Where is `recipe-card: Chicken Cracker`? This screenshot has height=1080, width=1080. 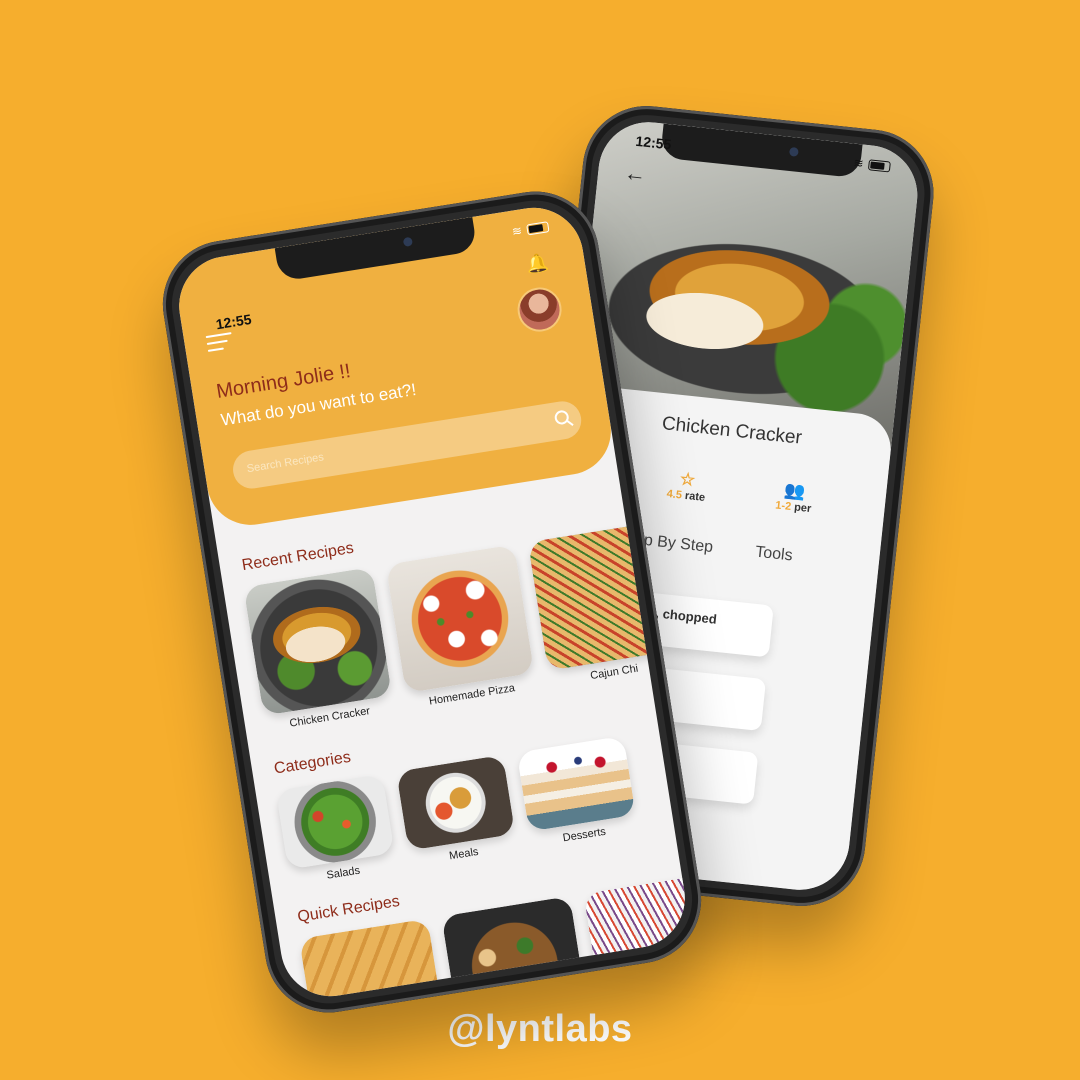 recipe-card: Chicken Cracker is located at coordinates (319, 650).